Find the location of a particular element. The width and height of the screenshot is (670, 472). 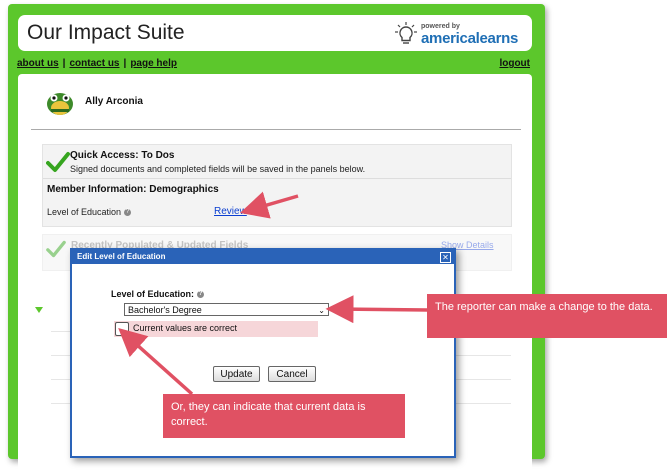

logout-link: logout is located at coordinates (514, 63).